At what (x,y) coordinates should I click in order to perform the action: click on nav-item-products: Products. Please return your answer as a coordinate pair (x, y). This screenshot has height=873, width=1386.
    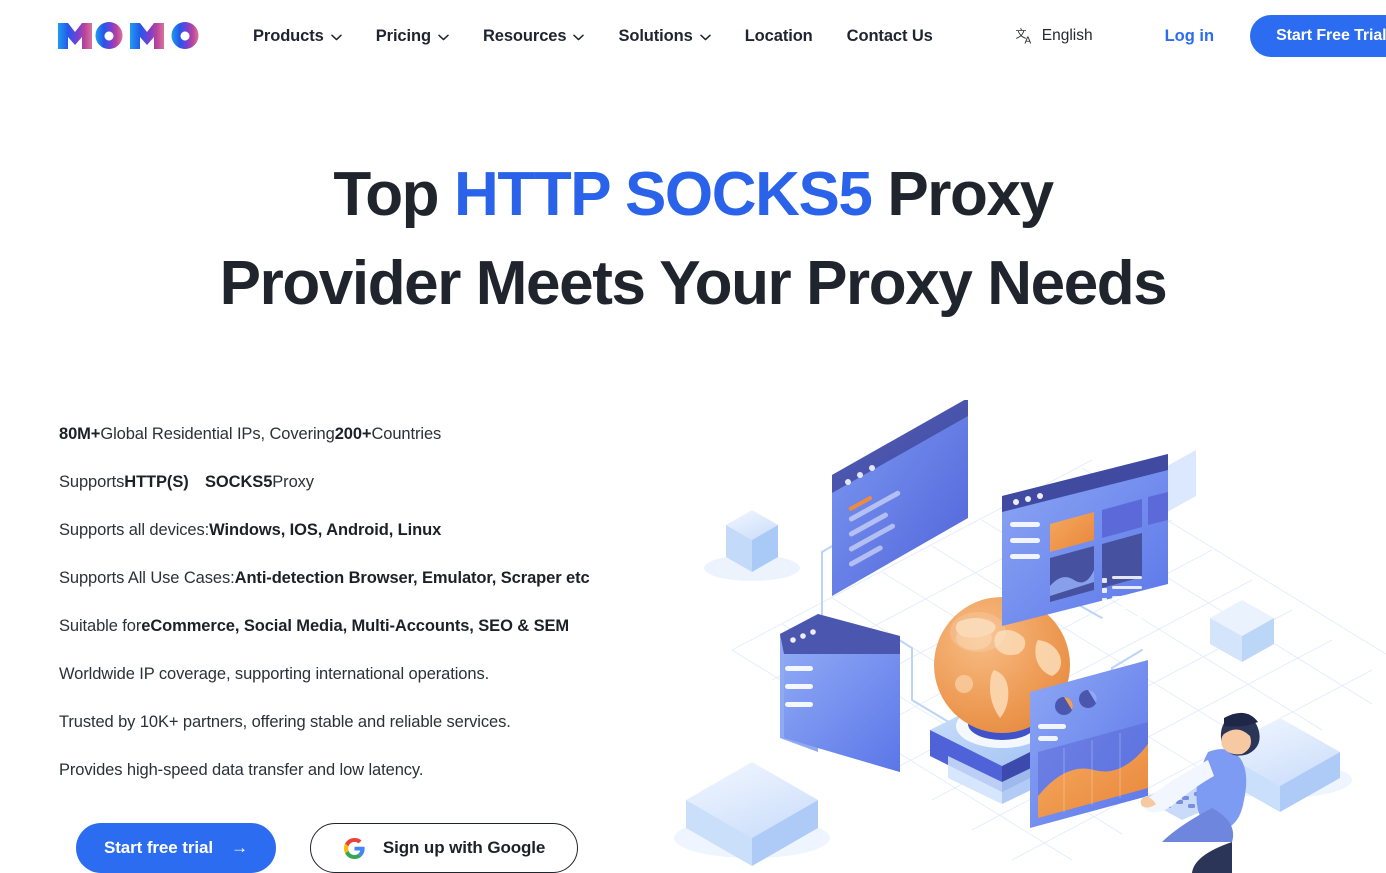
    Looking at the image, I should click on (297, 36).